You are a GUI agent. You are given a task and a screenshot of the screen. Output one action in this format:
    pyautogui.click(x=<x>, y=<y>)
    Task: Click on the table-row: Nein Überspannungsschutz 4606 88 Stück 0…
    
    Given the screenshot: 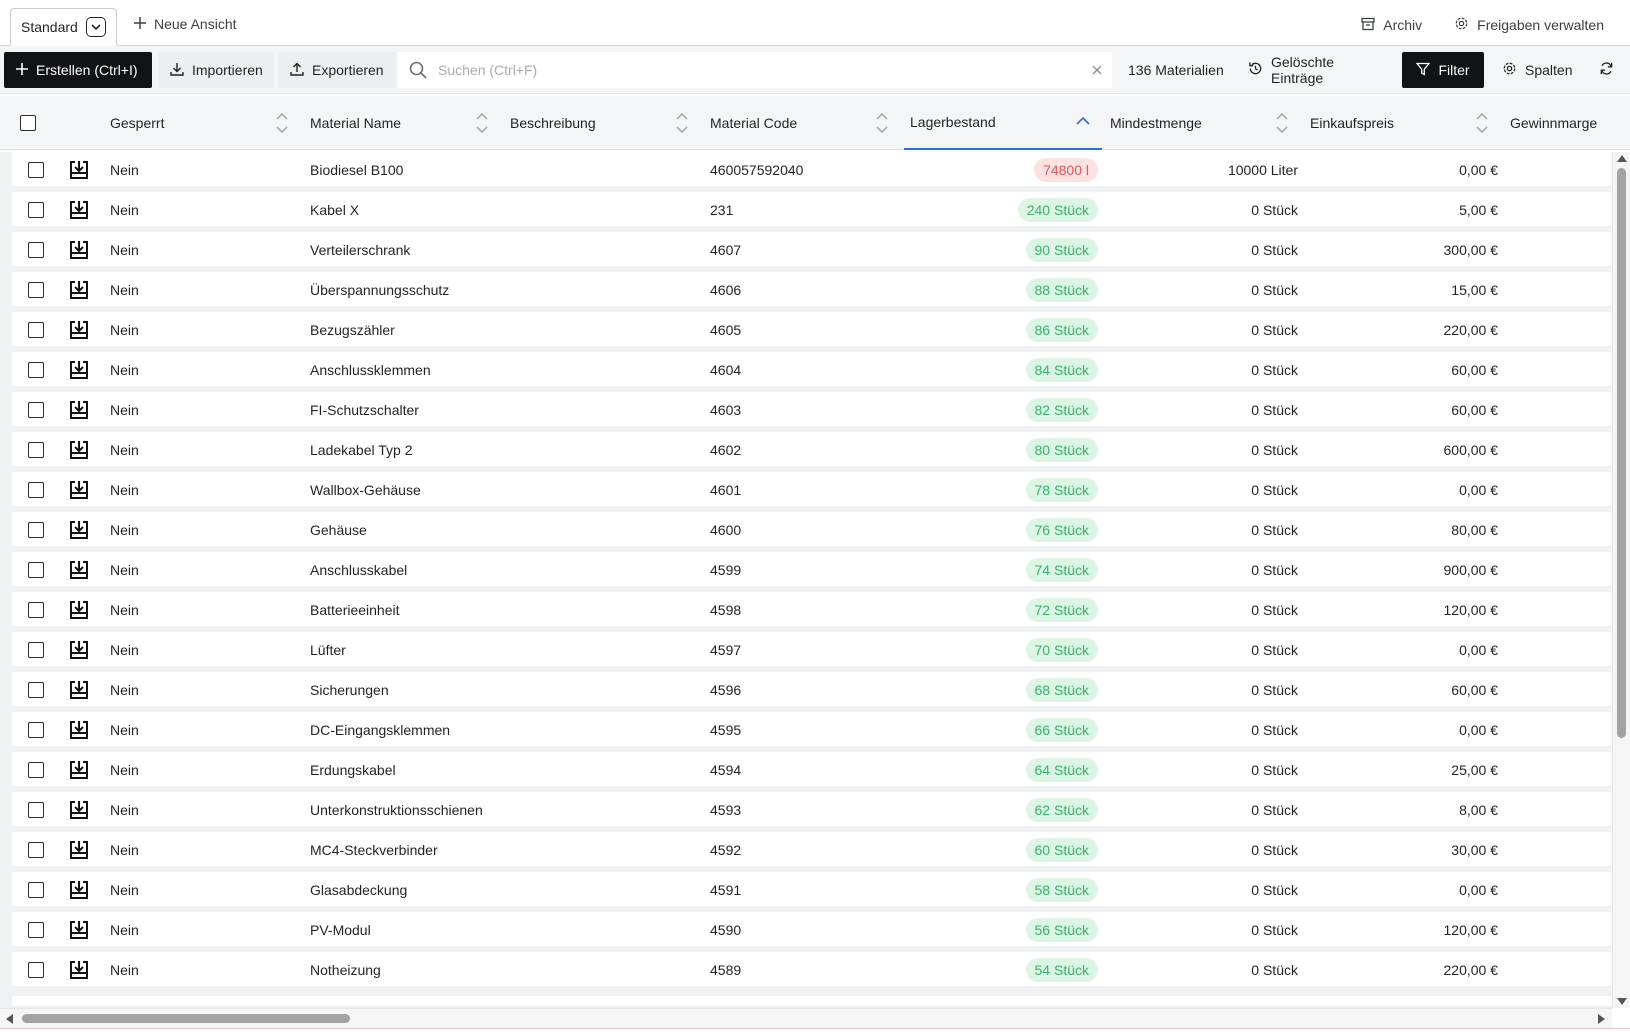 What is the action you would take?
    pyautogui.click(x=812, y=290)
    